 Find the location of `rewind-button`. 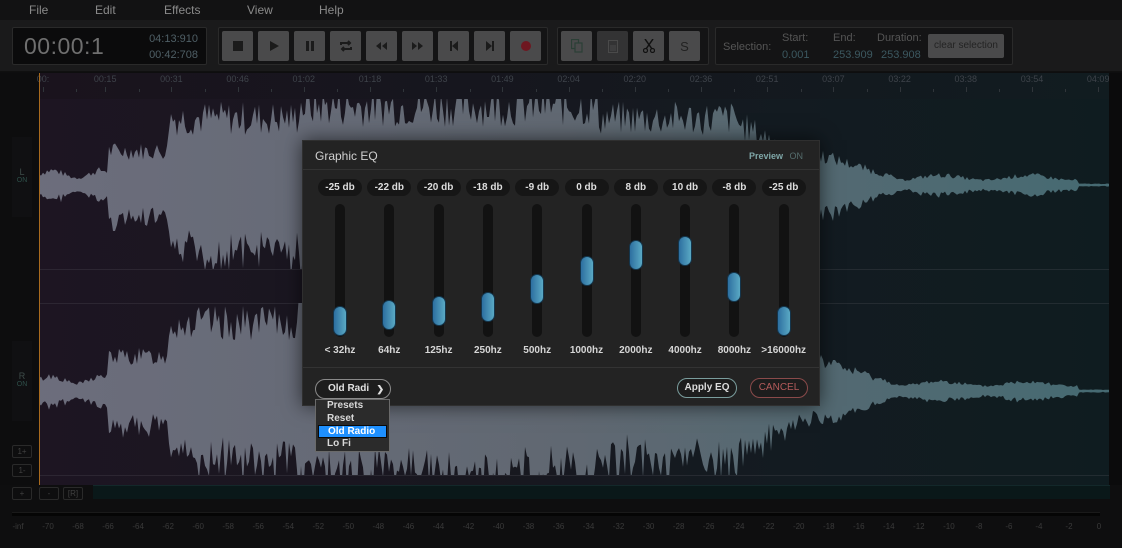

rewind-button is located at coordinates (381, 46).